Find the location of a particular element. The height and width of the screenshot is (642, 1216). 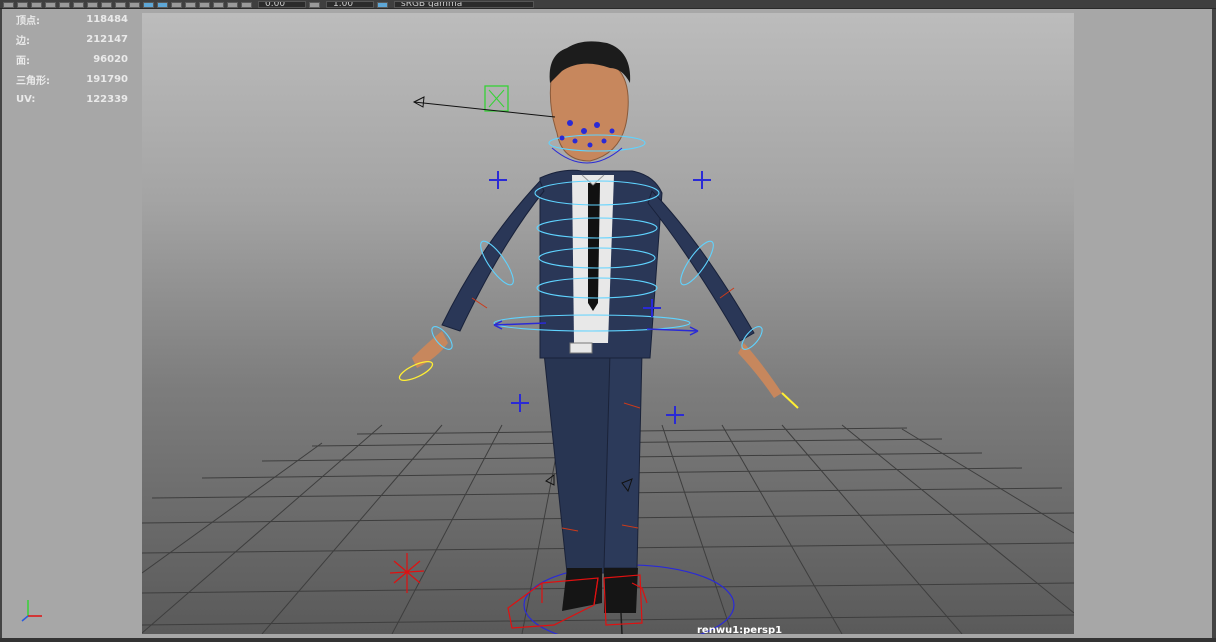

hud-label: 三角形: is located at coordinates (33, 81).